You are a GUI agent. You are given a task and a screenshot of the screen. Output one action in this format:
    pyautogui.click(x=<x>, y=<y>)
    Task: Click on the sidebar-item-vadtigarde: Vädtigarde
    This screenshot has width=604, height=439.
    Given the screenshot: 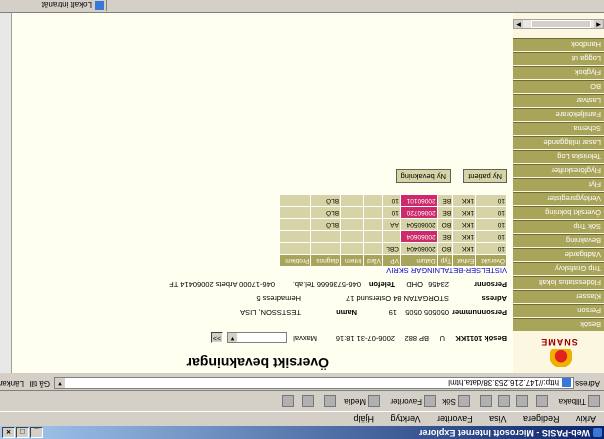 What is the action you would take?
    pyautogui.click(x=558, y=254)
    